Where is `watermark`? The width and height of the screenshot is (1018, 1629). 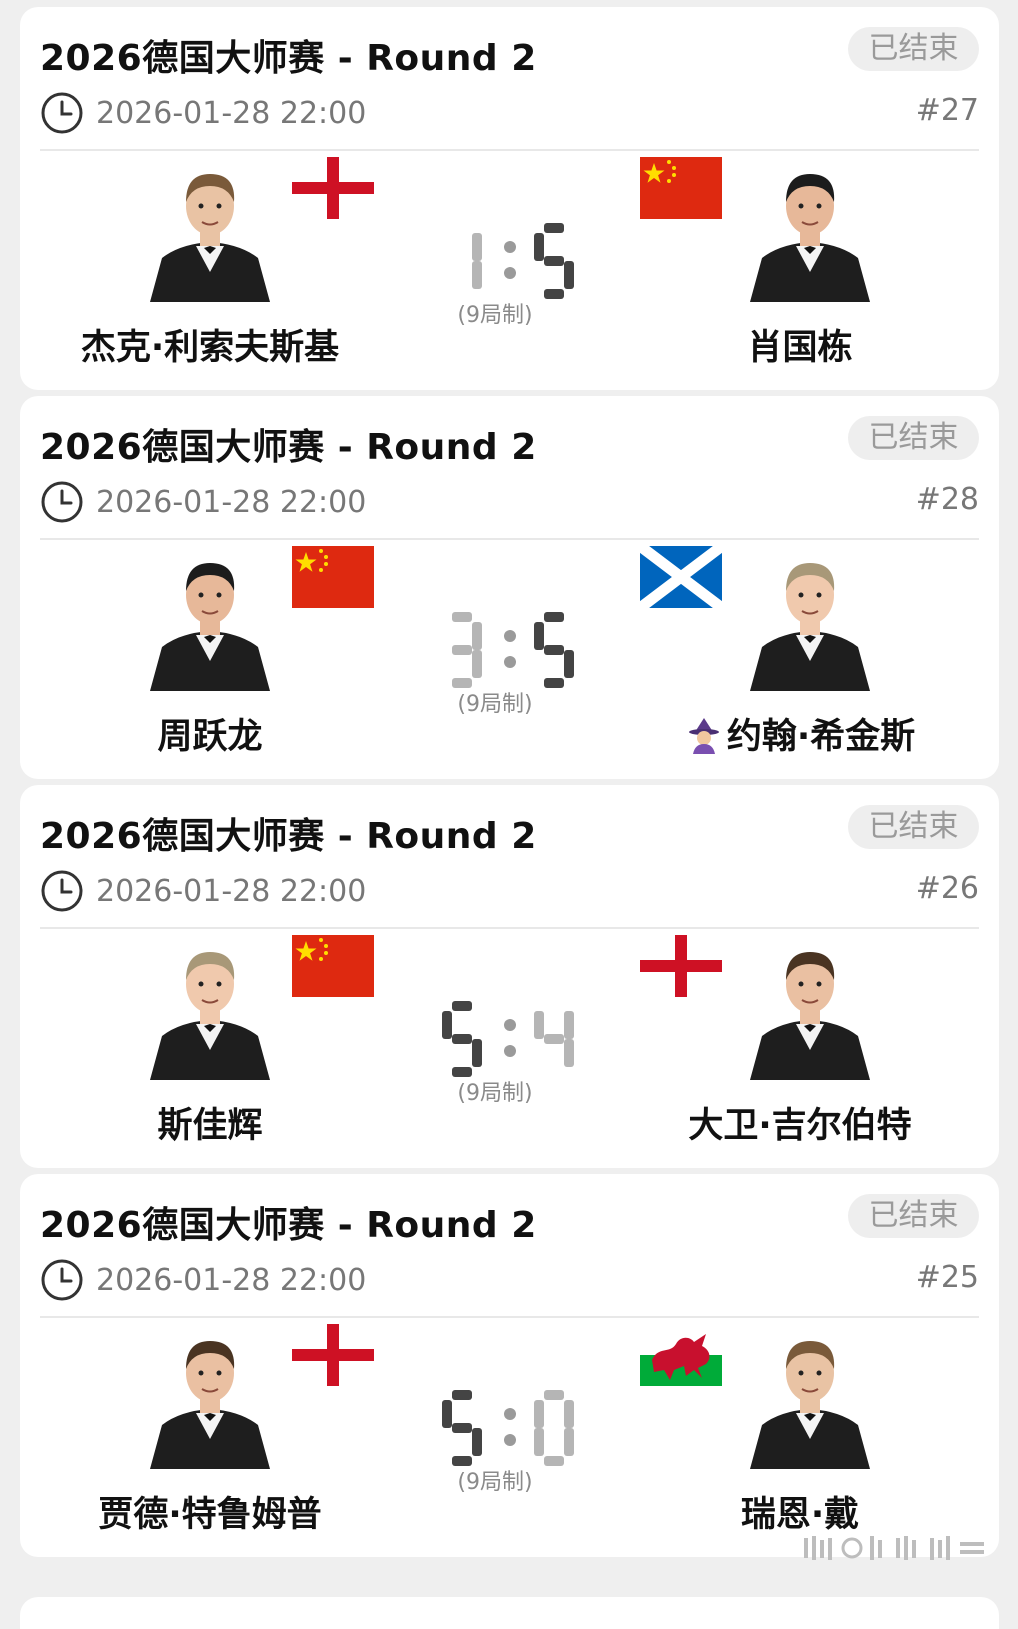
watermark is located at coordinates (894, 1548).